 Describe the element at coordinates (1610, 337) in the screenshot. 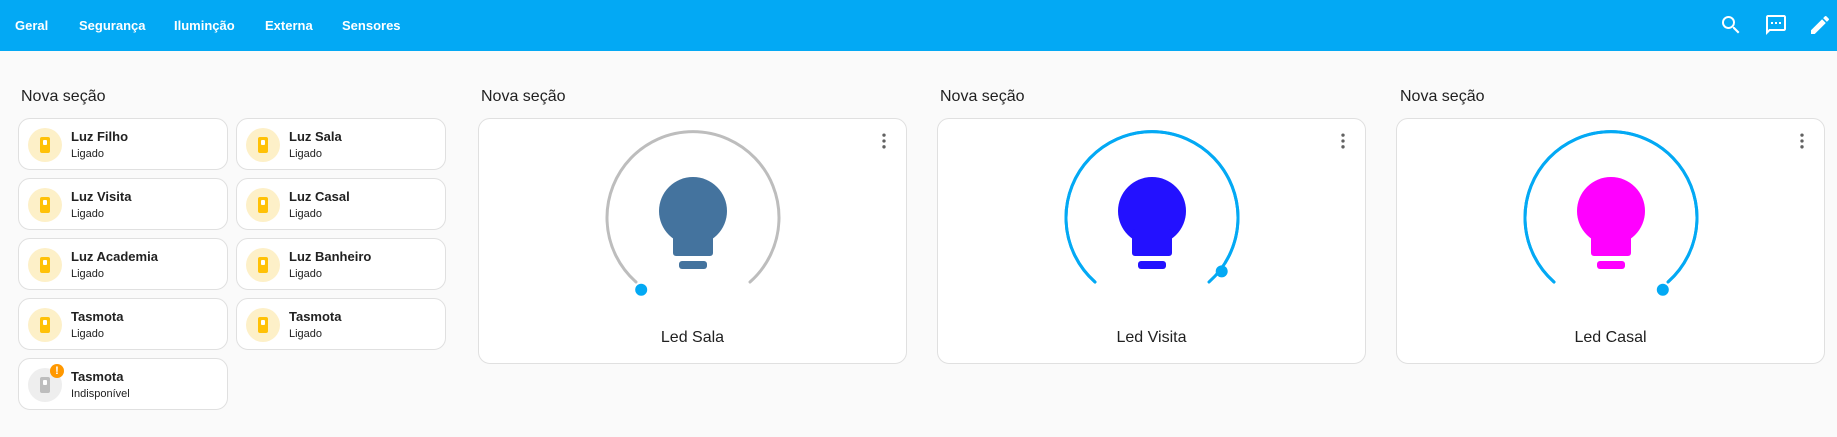

I see `light-name: Led Casal` at that location.